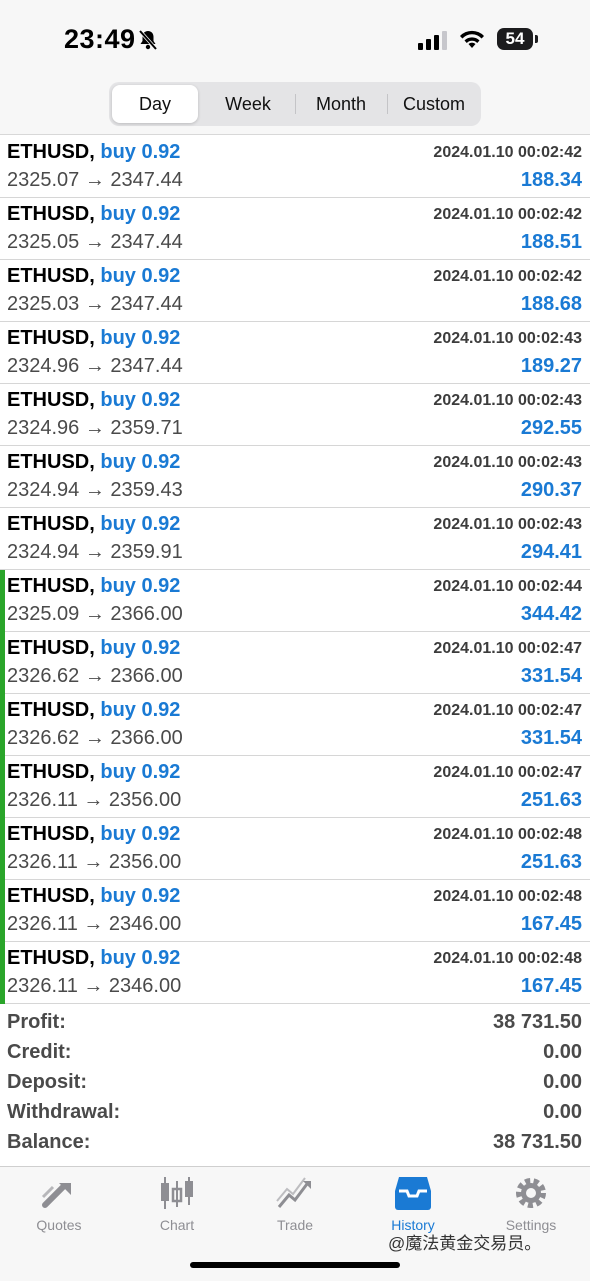  What do you see at coordinates (94, 862) in the screenshot?
I see `trade-prices: 2326.11 → 2356.00` at bounding box center [94, 862].